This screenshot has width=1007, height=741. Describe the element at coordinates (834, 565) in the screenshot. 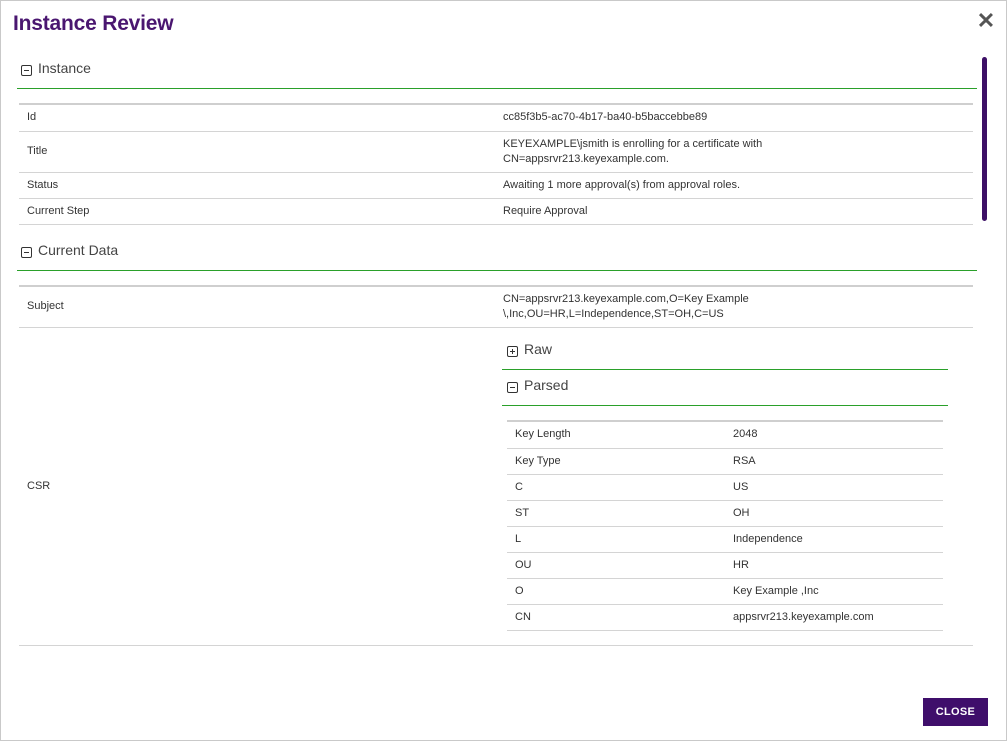

I see `parsed-value: HR` at that location.